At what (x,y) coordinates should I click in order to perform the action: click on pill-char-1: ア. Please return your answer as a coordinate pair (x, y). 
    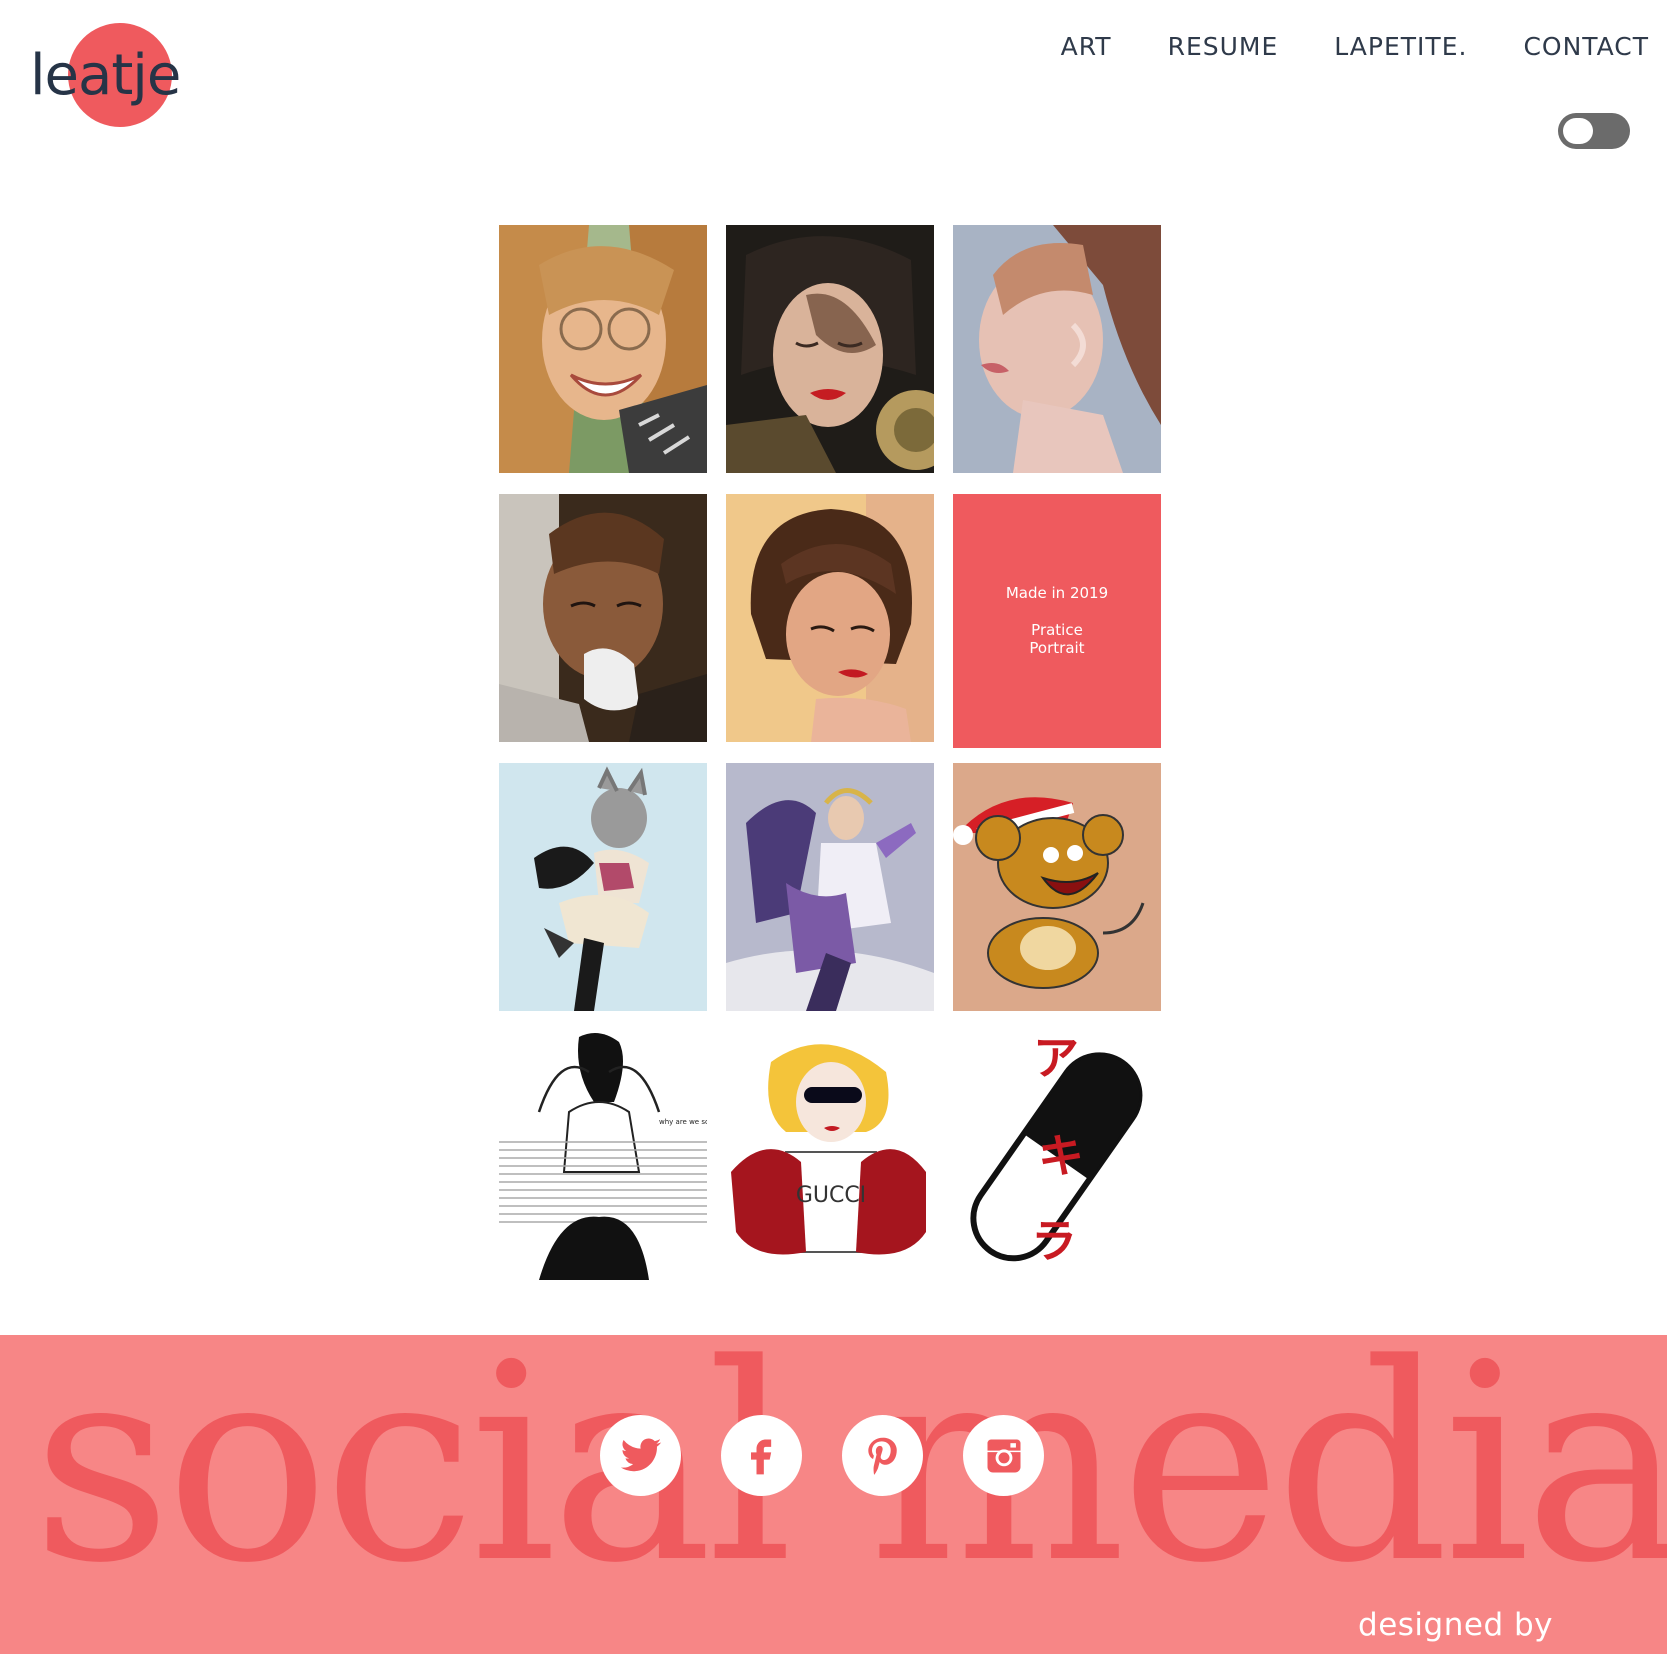
    Looking at the image, I should click on (1056, 1058).